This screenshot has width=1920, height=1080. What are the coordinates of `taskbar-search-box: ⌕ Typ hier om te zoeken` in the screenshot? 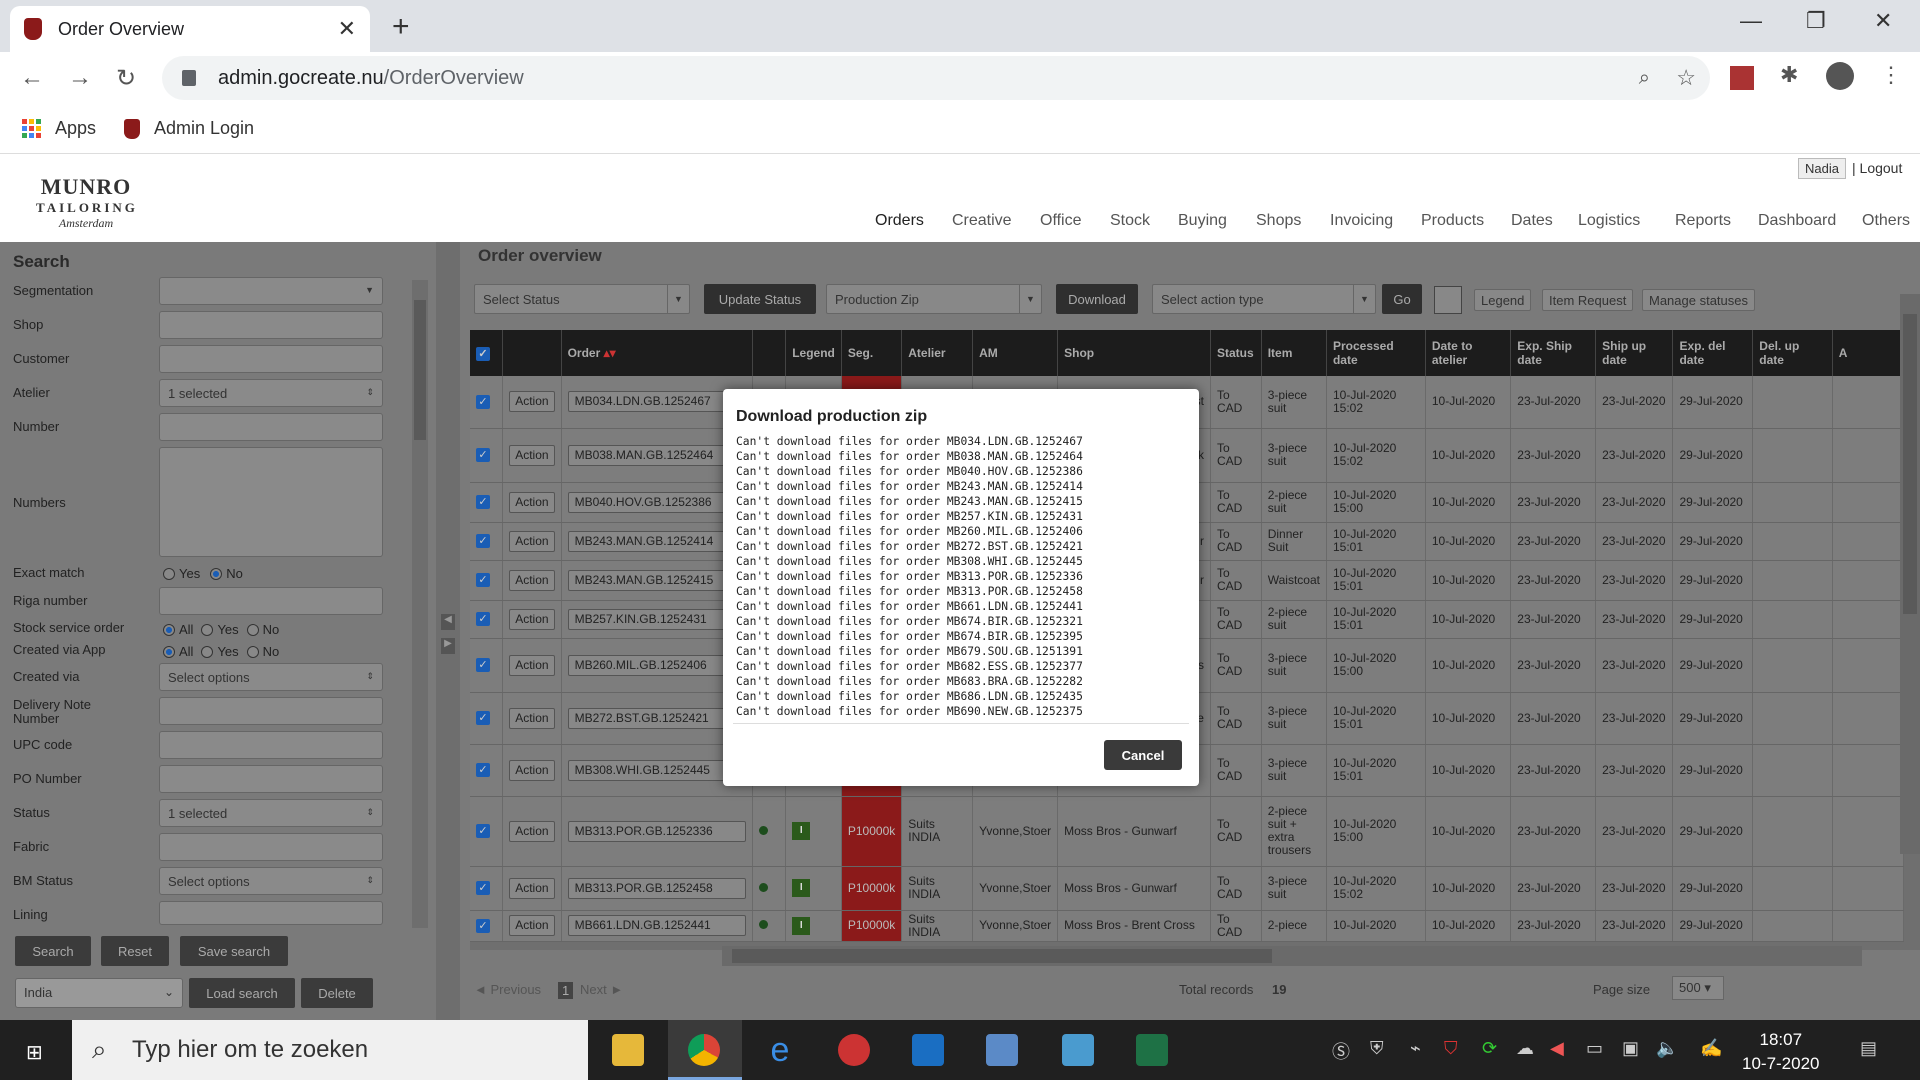 It's located at (330, 1050).